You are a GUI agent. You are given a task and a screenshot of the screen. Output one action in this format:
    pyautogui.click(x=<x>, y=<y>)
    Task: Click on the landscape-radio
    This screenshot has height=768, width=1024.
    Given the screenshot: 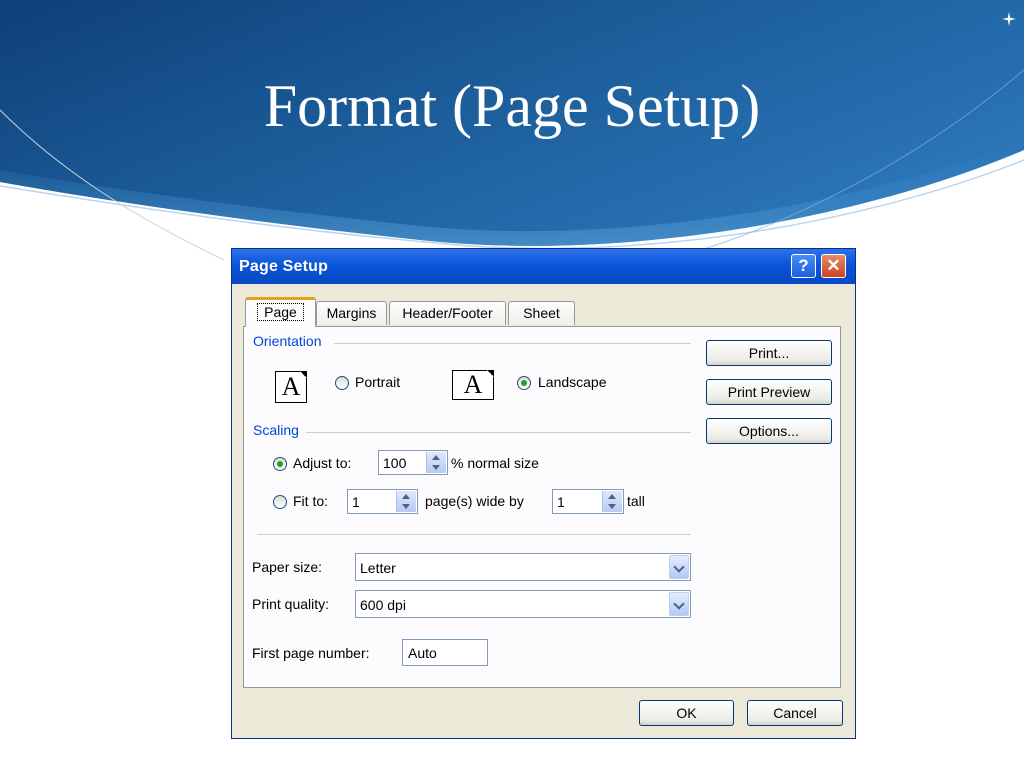 What is the action you would take?
    pyautogui.click(x=524, y=383)
    